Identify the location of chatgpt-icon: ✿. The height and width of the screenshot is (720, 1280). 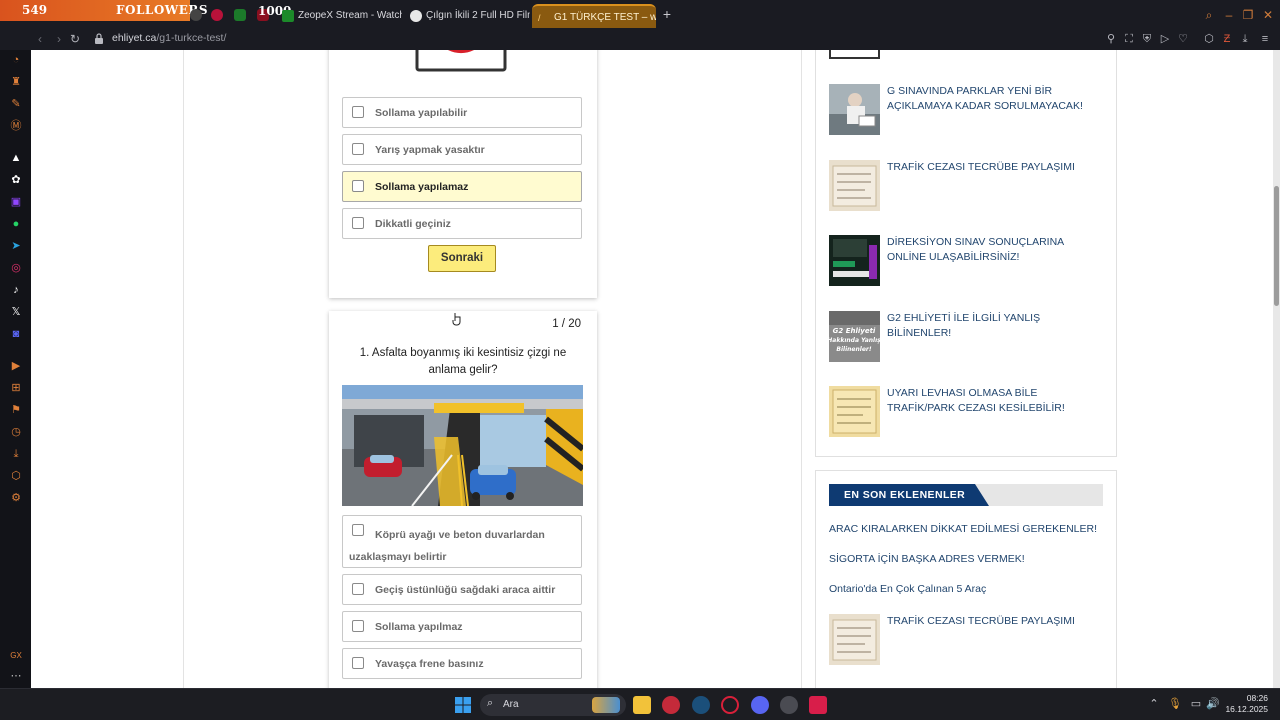
(16, 180).